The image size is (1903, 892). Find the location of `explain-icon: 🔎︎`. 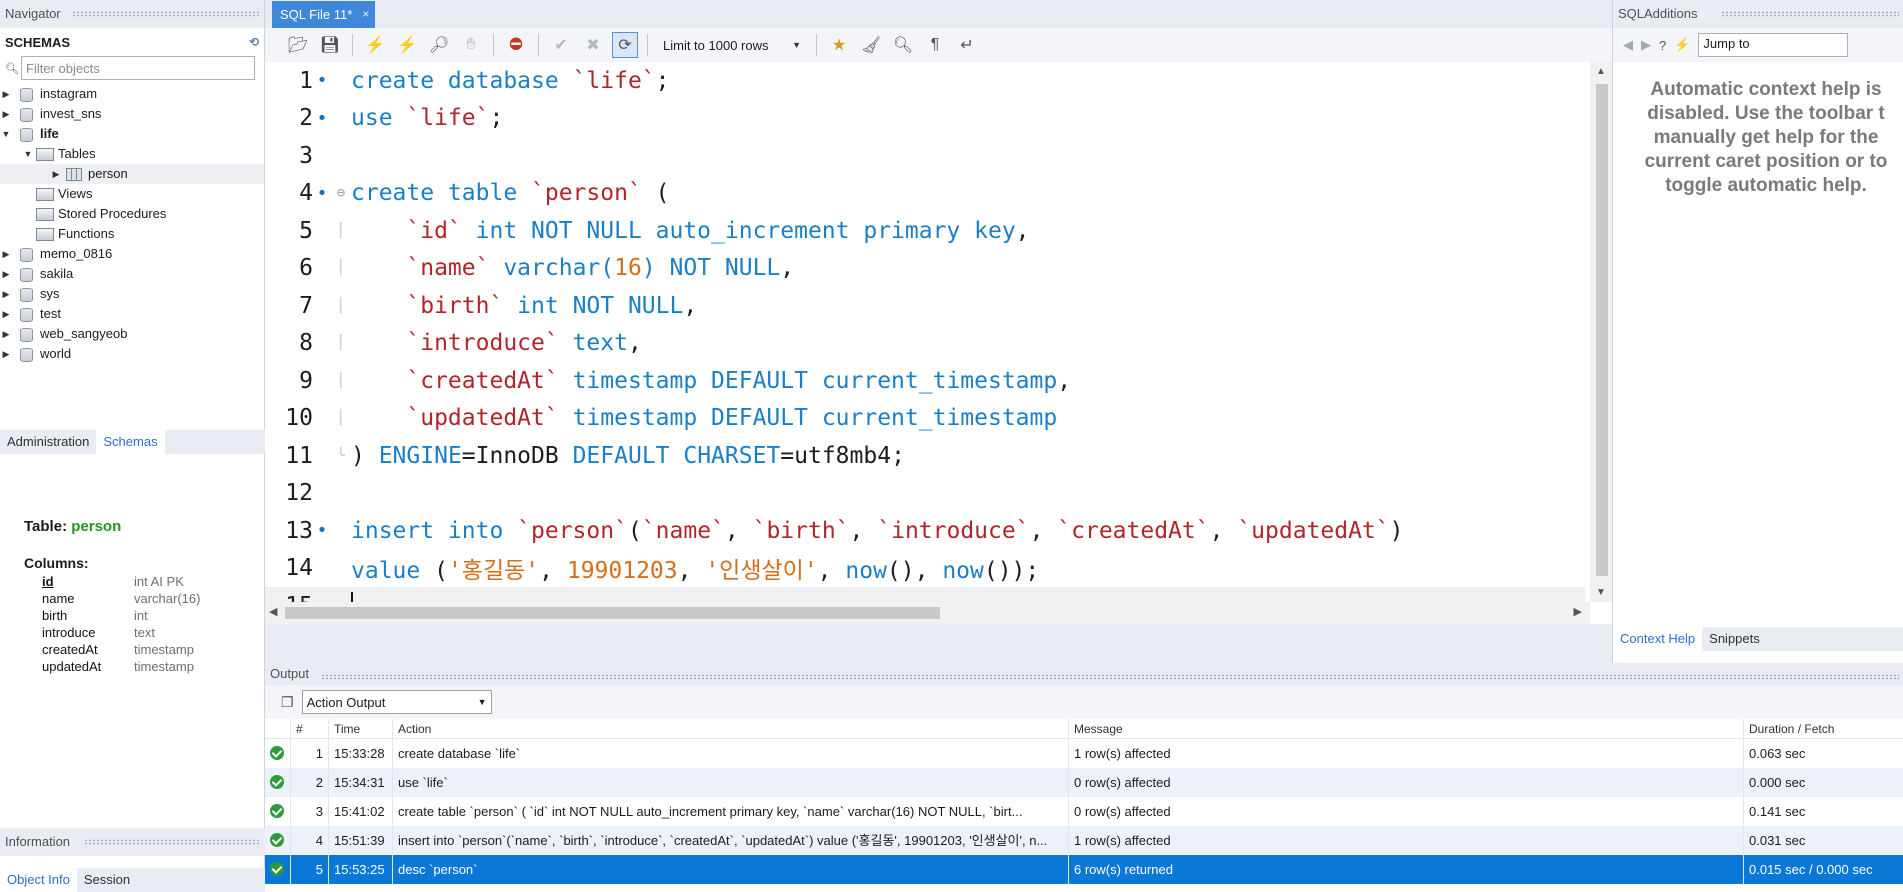

explain-icon: 🔎︎ is located at coordinates (439, 45).